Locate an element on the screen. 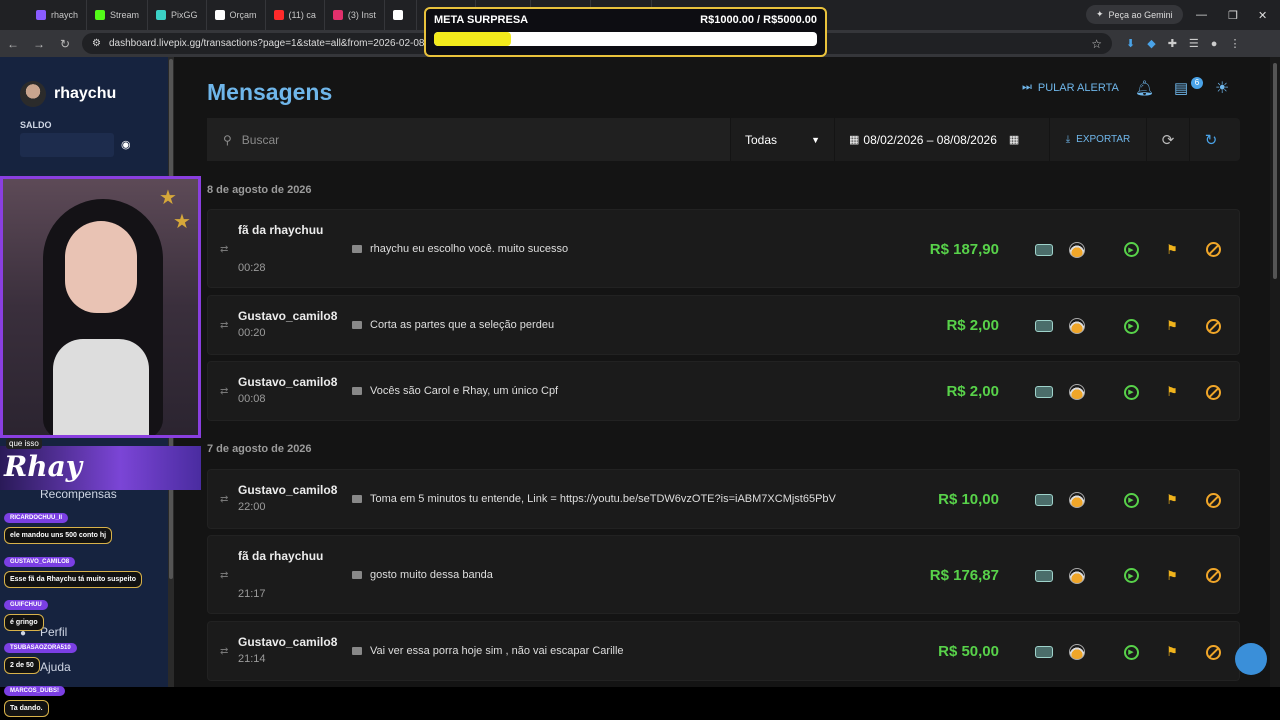  gemini-button: ✦ Peça ao Gemini is located at coordinates (1134, 14).